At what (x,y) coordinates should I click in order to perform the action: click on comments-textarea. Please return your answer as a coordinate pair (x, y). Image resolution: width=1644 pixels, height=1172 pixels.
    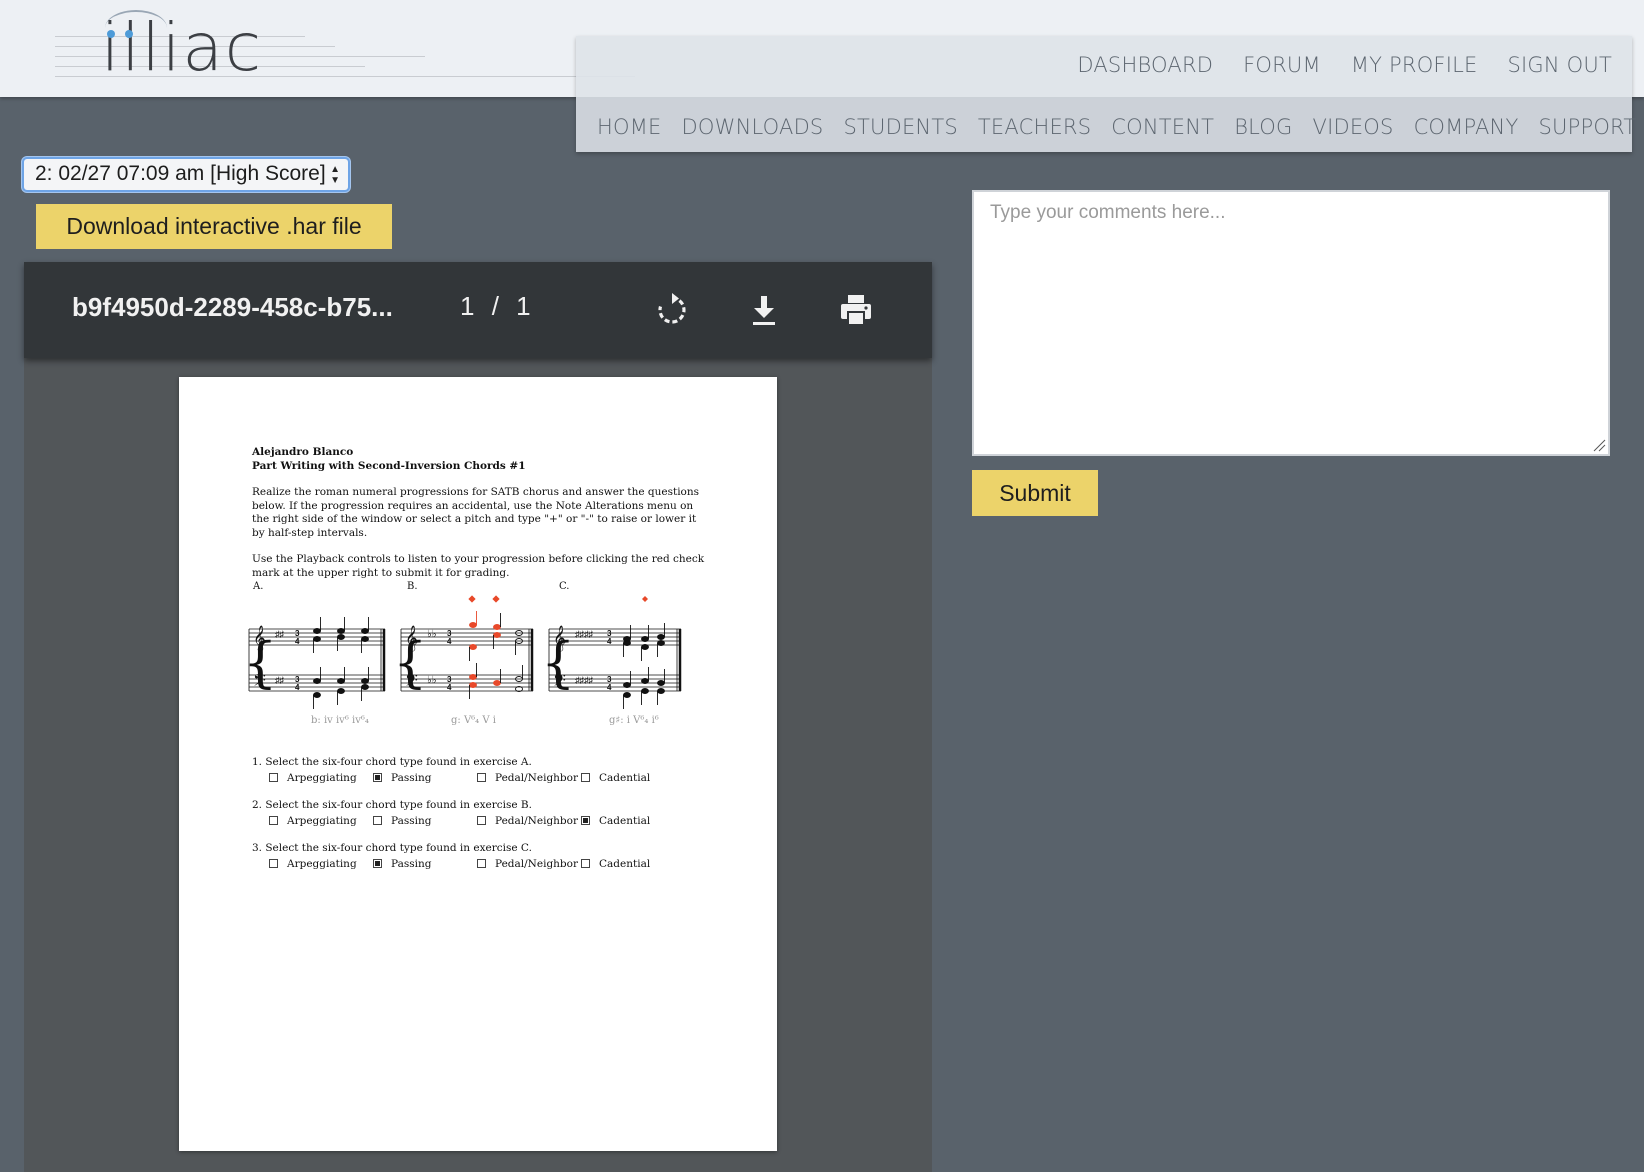
    Looking at the image, I should click on (1291, 323).